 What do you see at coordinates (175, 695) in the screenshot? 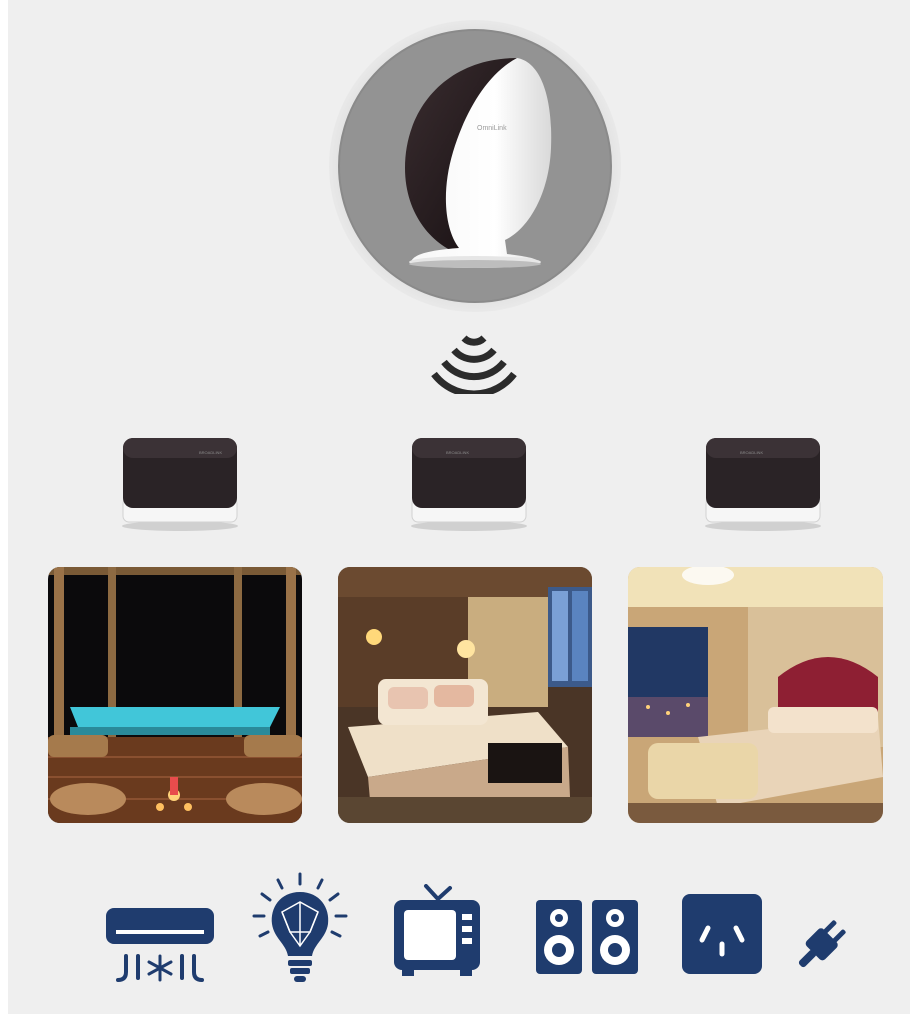
I see `room-image-pool-terrace` at bounding box center [175, 695].